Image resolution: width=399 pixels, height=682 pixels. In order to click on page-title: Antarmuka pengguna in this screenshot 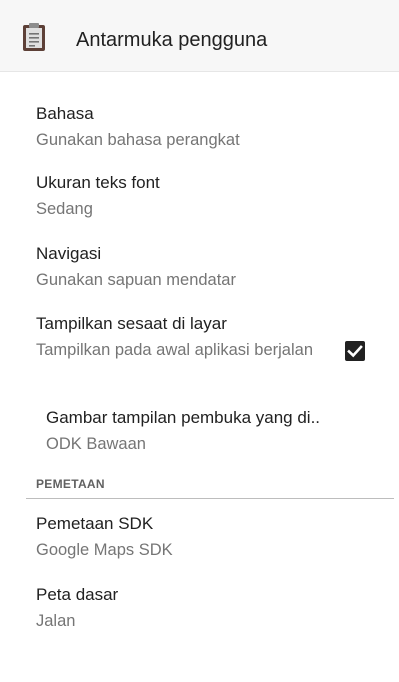, I will do `click(172, 40)`.